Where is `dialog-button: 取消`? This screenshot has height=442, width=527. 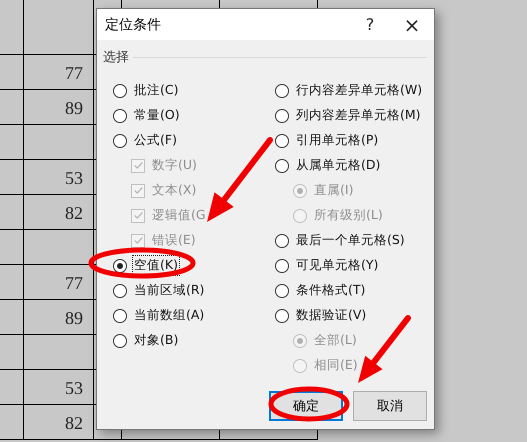 dialog-button: 取消 is located at coordinates (390, 406).